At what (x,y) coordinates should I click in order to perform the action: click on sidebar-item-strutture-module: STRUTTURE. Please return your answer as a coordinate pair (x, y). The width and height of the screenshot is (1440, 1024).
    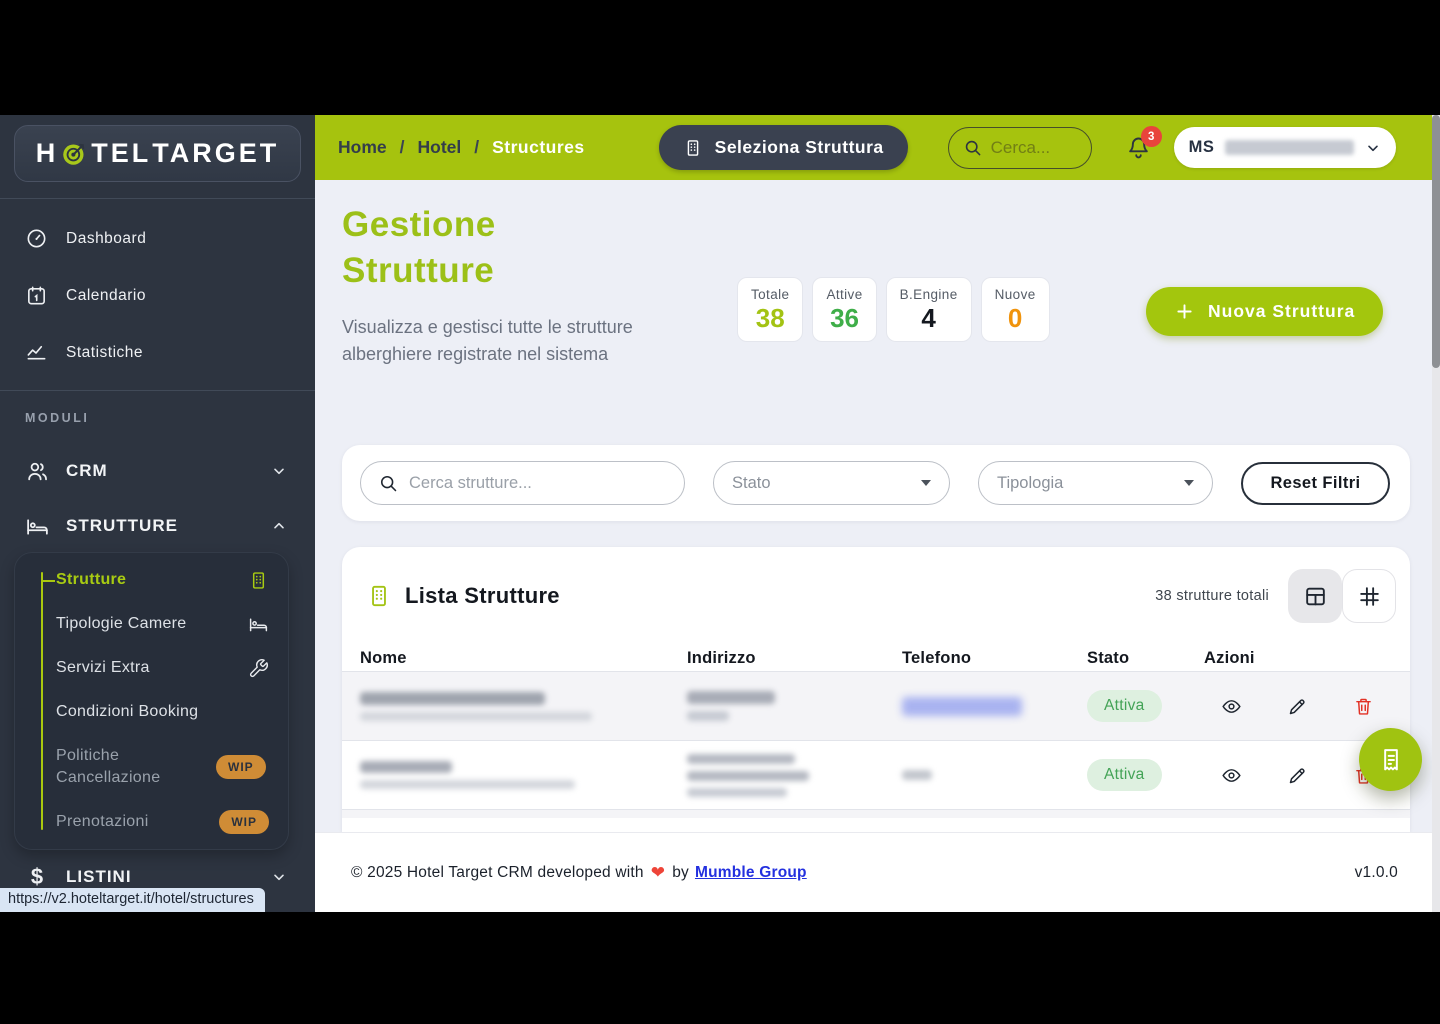
    Looking at the image, I should click on (157, 526).